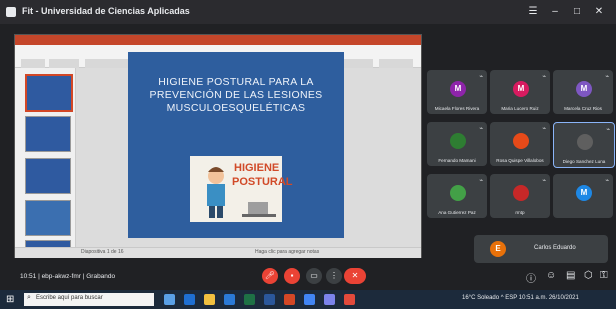 This screenshot has height=309, width=616. What do you see at coordinates (209, 299) in the screenshot?
I see `file-explorer-icon` at bounding box center [209, 299].